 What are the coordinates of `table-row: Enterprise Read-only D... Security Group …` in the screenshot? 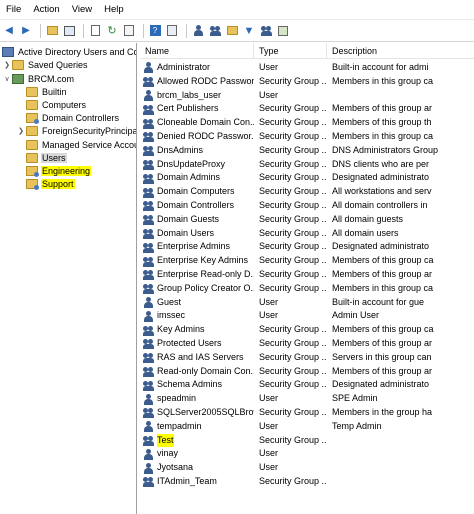 It's located at (307, 275).